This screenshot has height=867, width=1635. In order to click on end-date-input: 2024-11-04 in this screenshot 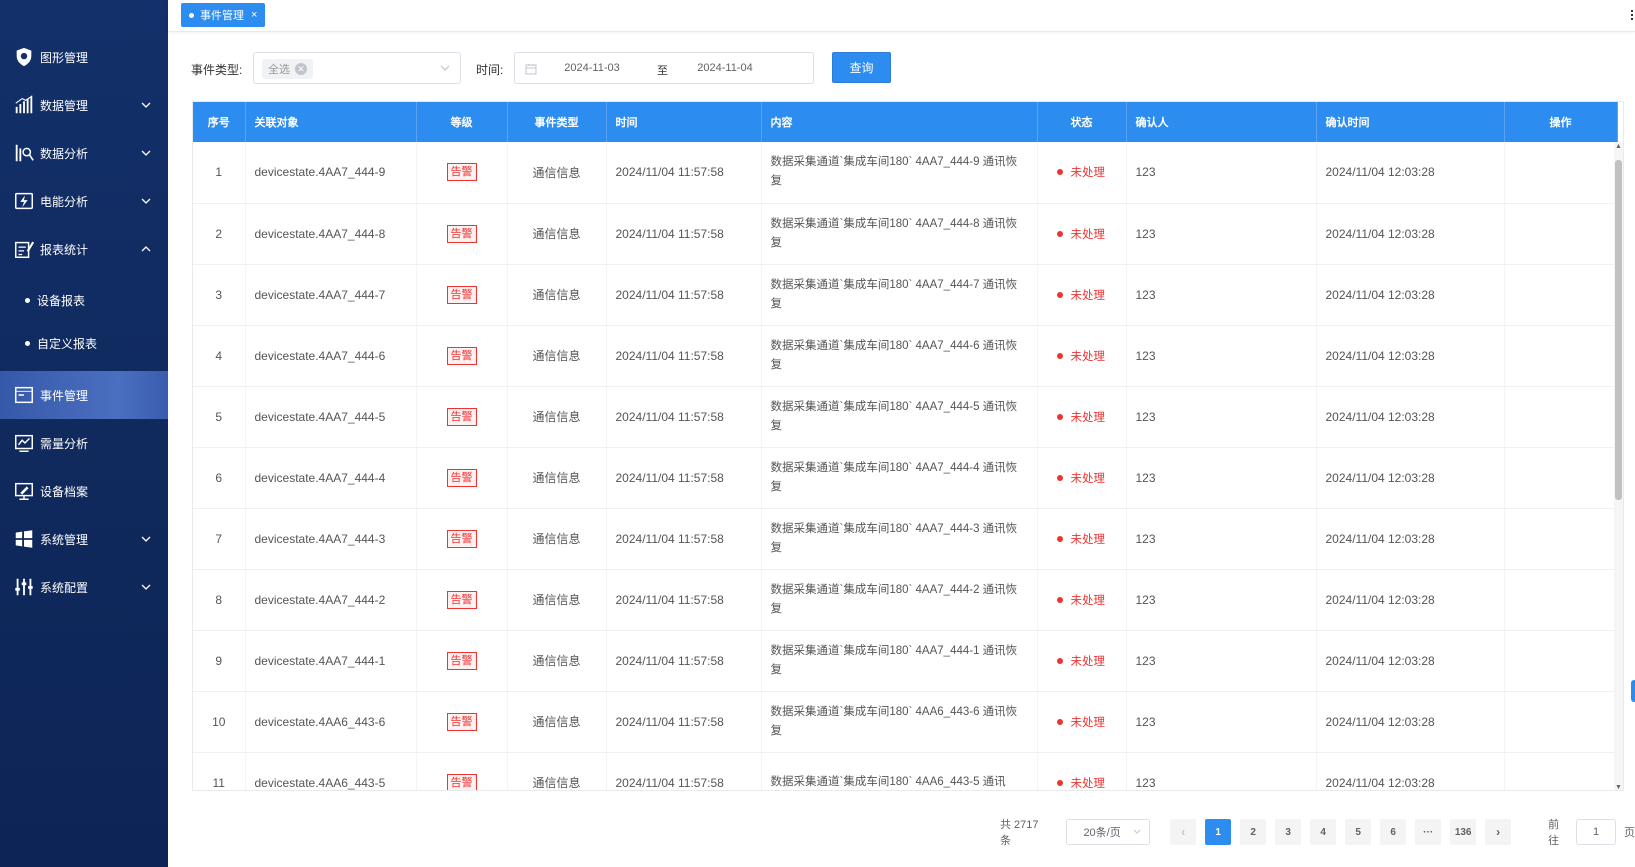, I will do `click(725, 68)`.